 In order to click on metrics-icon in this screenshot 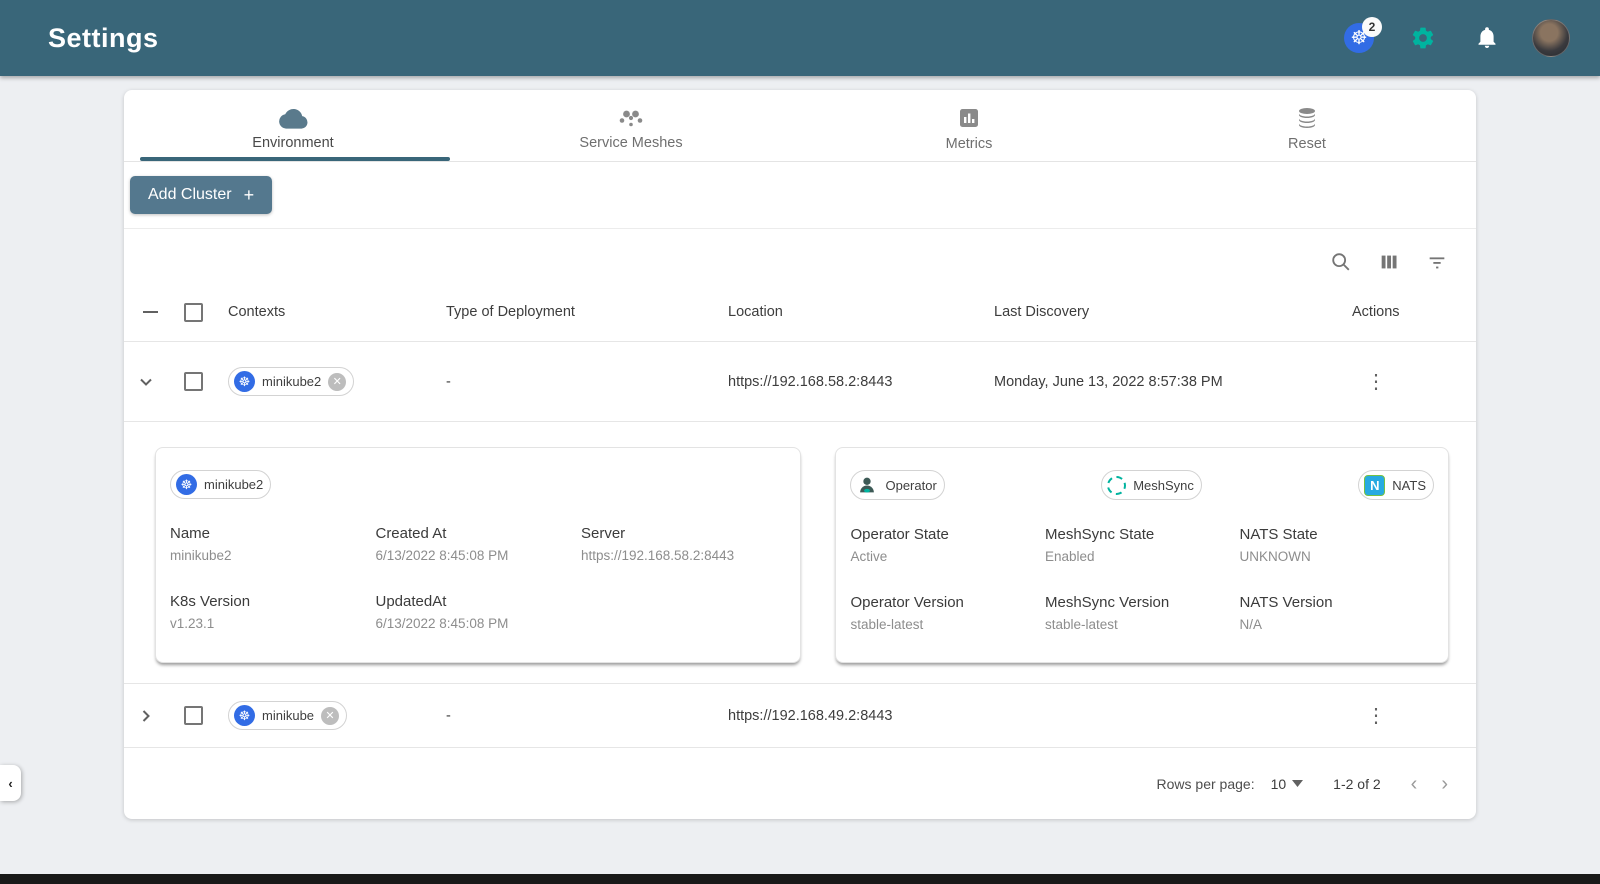, I will do `click(969, 117)`.